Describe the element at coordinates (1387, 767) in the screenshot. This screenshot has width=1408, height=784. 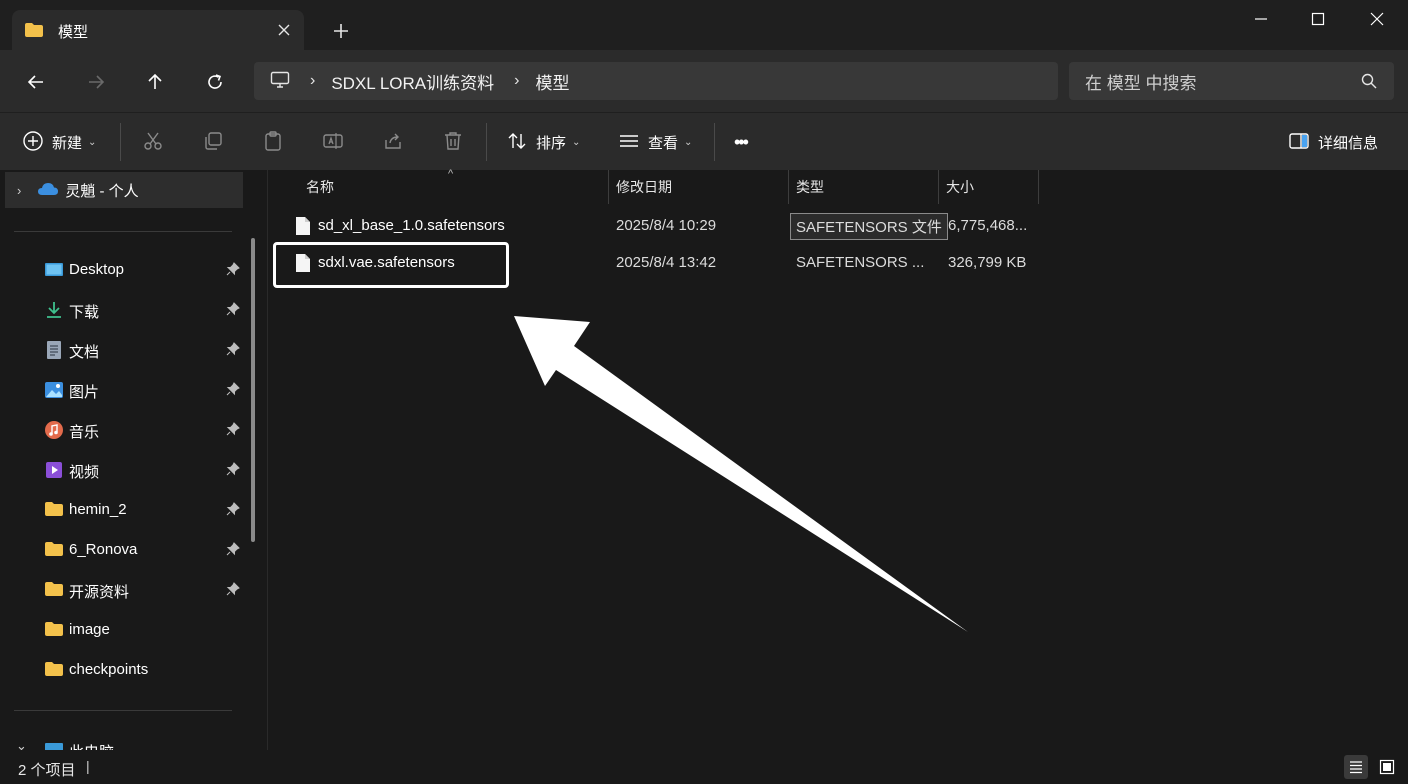
I see `large-icons-view-icon` at that location.